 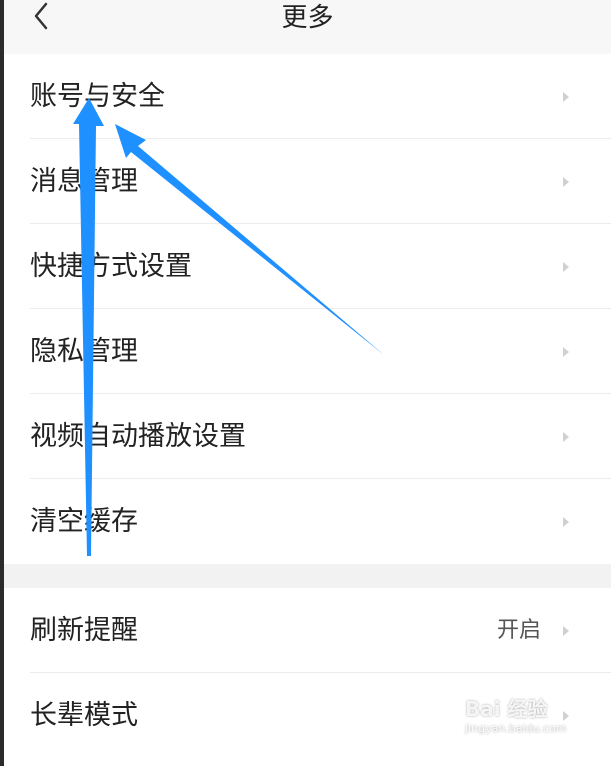 I want to click on top-bar: 更多, so click(x=307, y=27).